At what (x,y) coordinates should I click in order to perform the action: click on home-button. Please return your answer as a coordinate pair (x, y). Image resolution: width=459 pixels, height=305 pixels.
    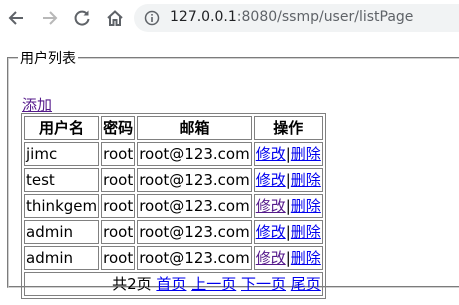
    Looking at the image, I should click on (115, 18).